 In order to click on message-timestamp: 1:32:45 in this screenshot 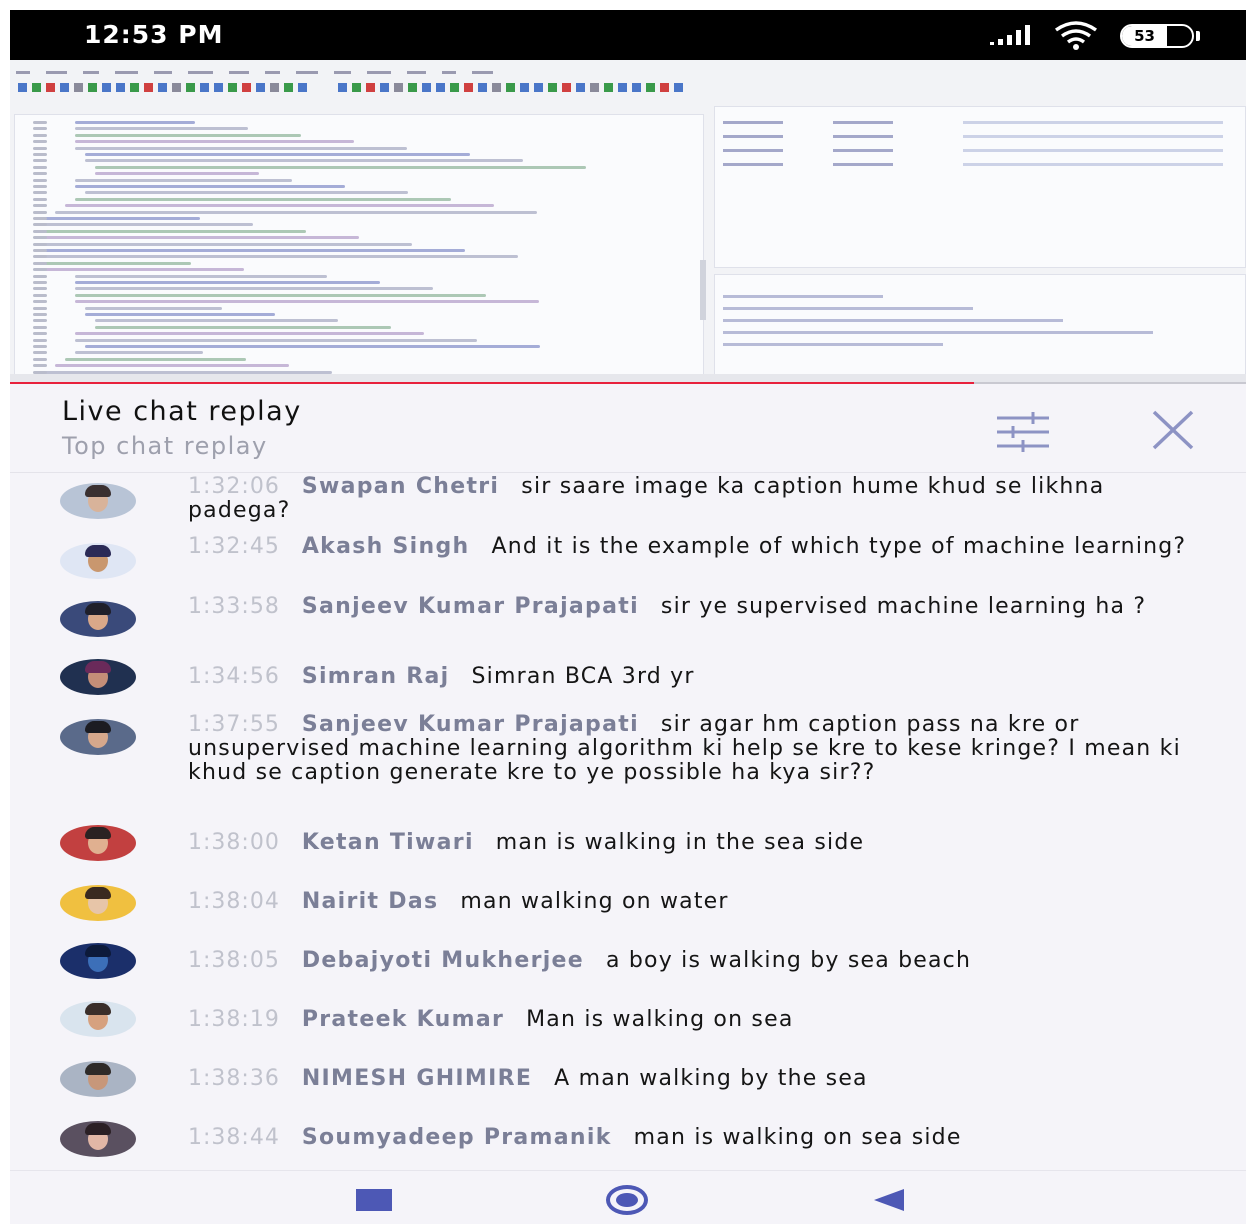, I will do `click(234, 546)`.